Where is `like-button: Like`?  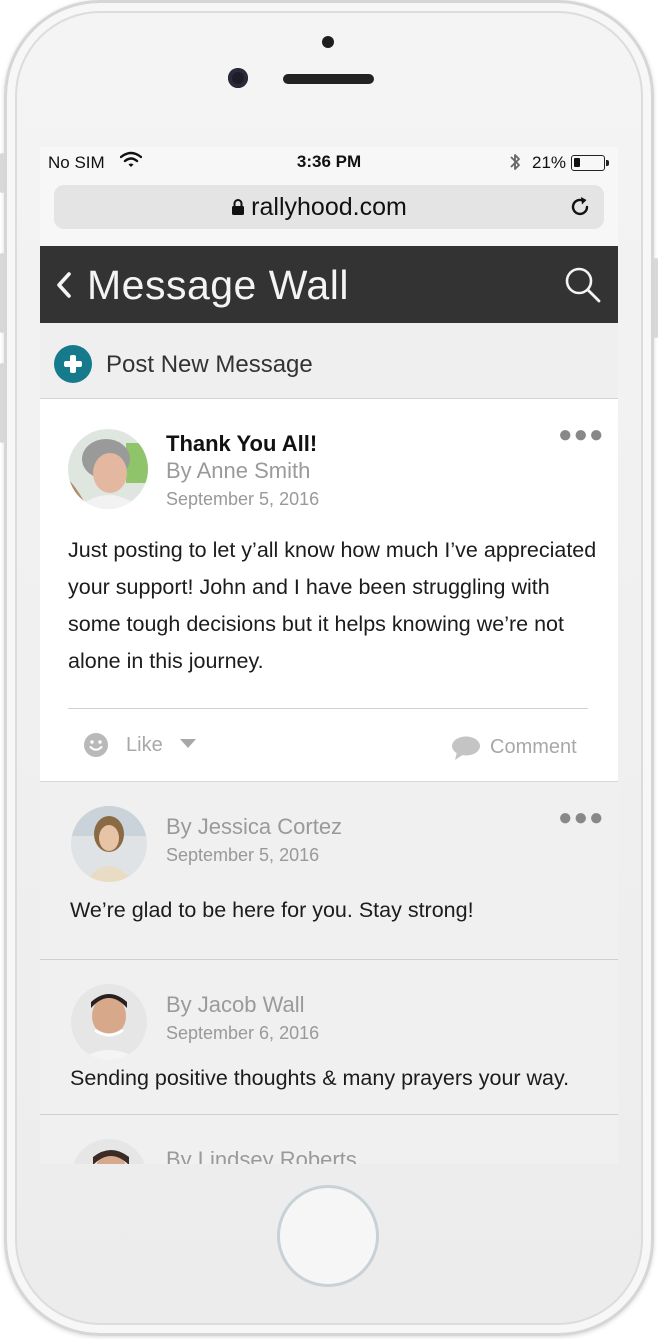
like-button: Like is located at coordinates (144, 745).